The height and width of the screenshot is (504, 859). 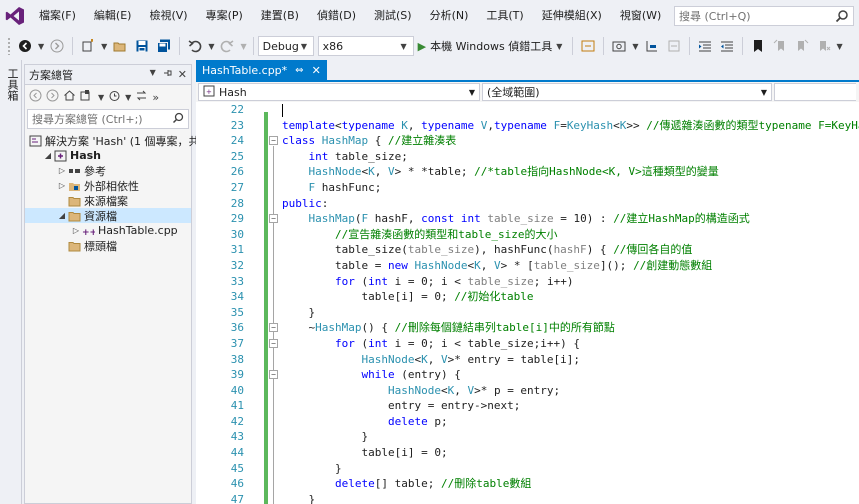 I want to click on start-debugging-button: ▶ 本機 Windows 偵錯工具 ▼, so click(x=491, y=46).